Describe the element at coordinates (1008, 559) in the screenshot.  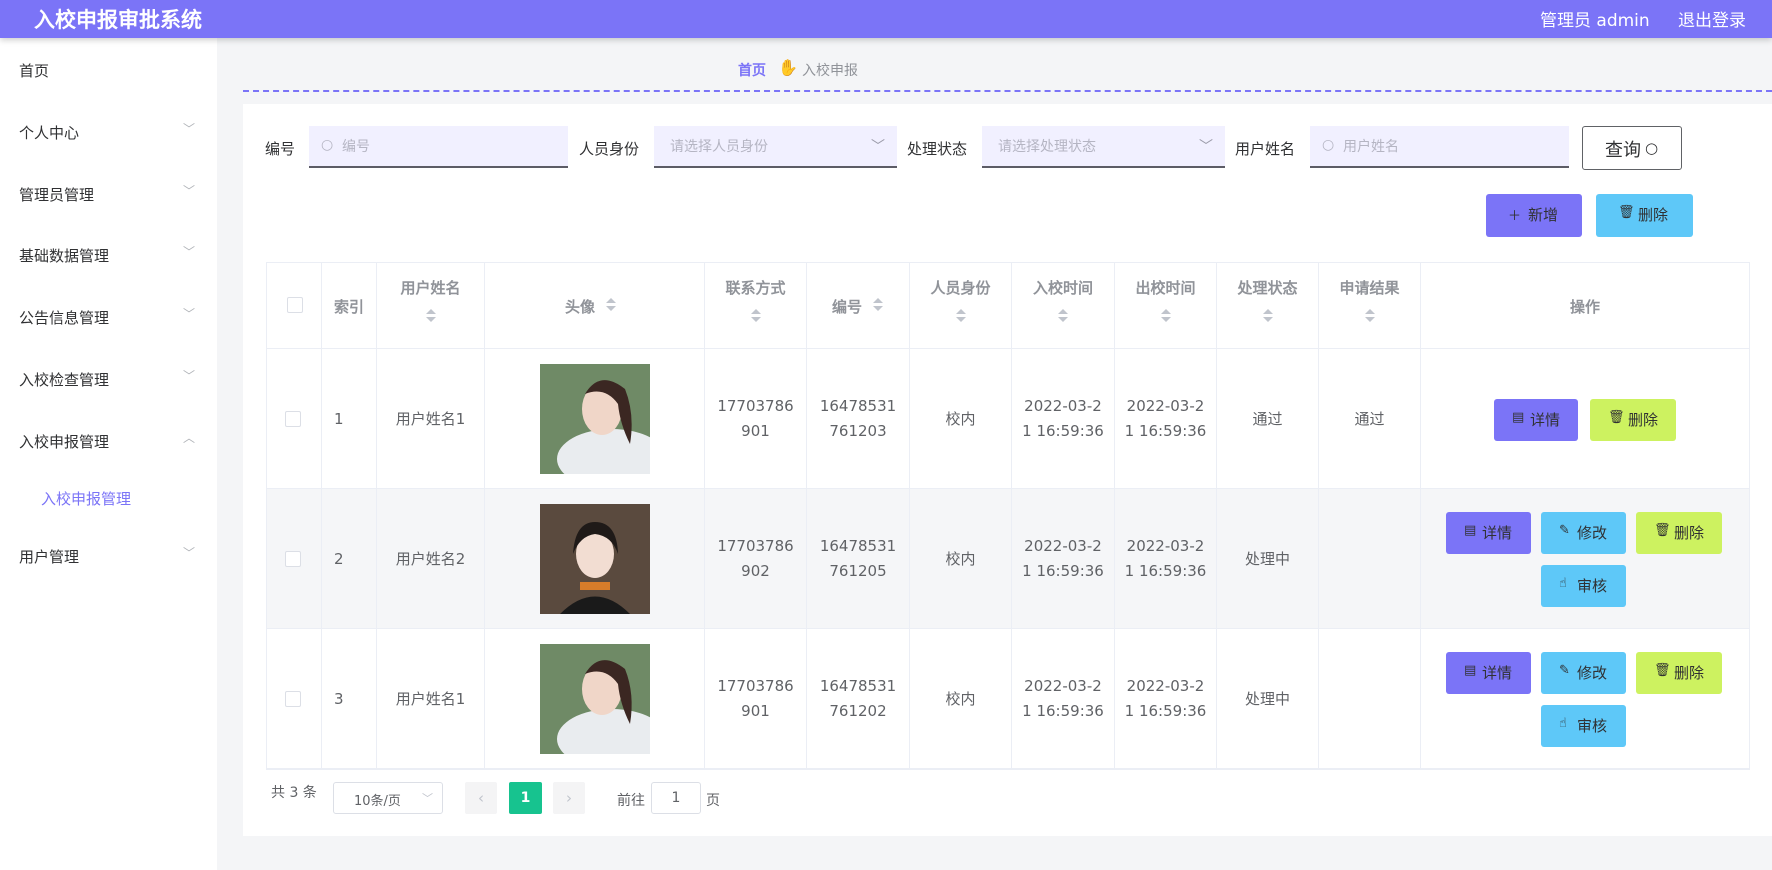
I see `table-row: 2 用户姓名2 17703786 902 16478531 761205 校内` at that location.